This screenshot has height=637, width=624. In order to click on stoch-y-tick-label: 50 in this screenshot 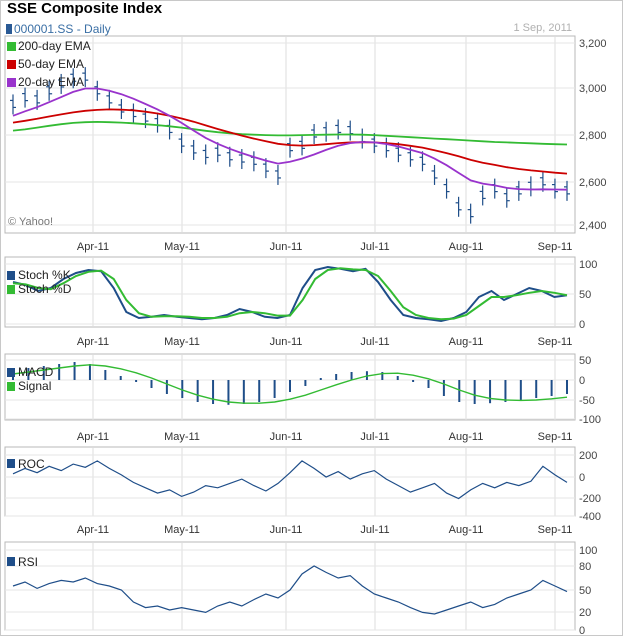, I will do `click(585, 295)`.